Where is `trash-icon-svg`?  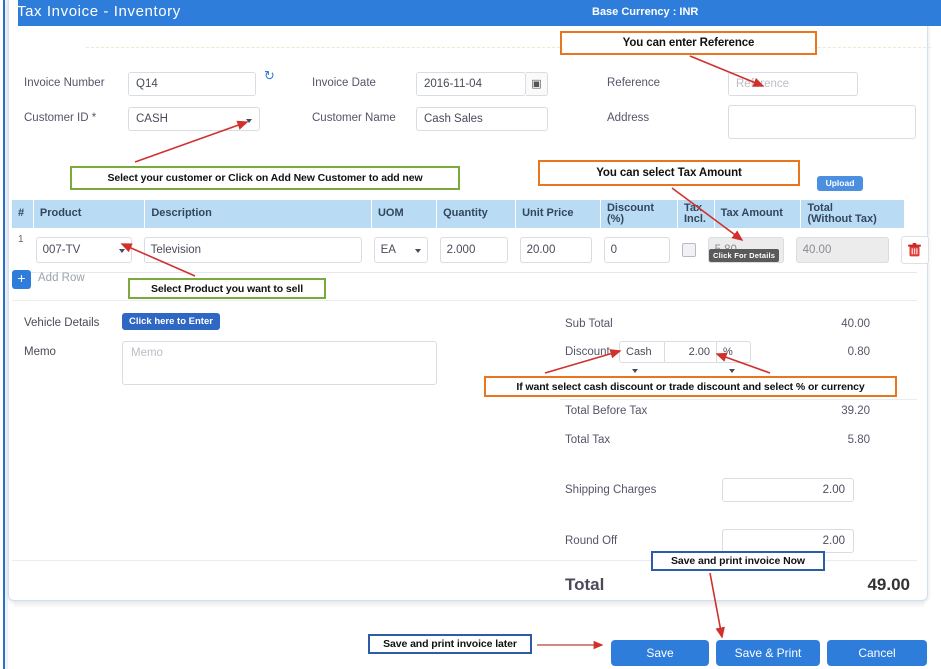
trash-icon-svg is located at coordinates (915, 250).